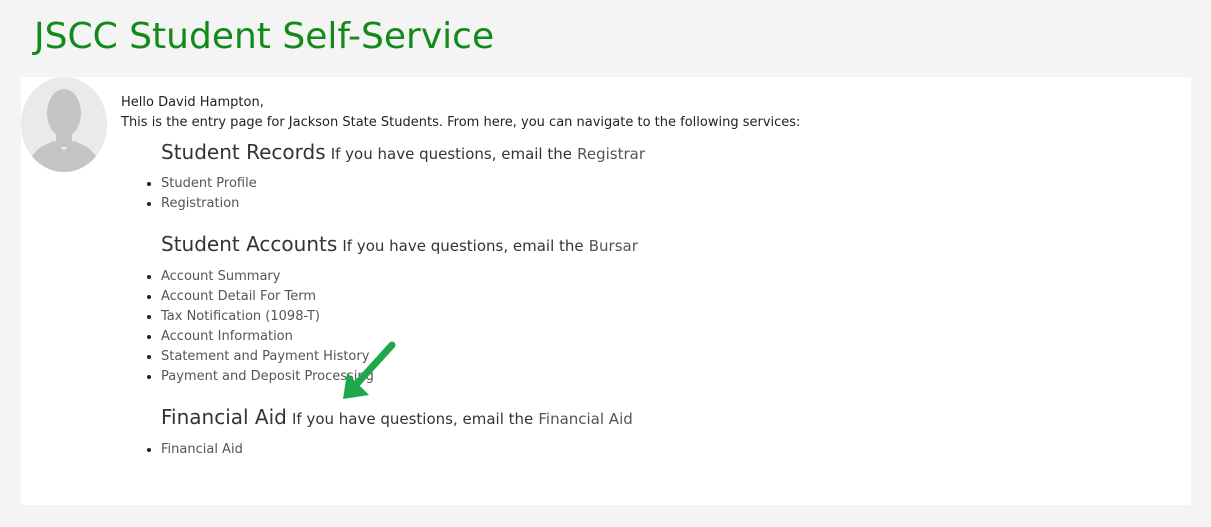  I want to click on list-item: Registration, so click(209, 204).